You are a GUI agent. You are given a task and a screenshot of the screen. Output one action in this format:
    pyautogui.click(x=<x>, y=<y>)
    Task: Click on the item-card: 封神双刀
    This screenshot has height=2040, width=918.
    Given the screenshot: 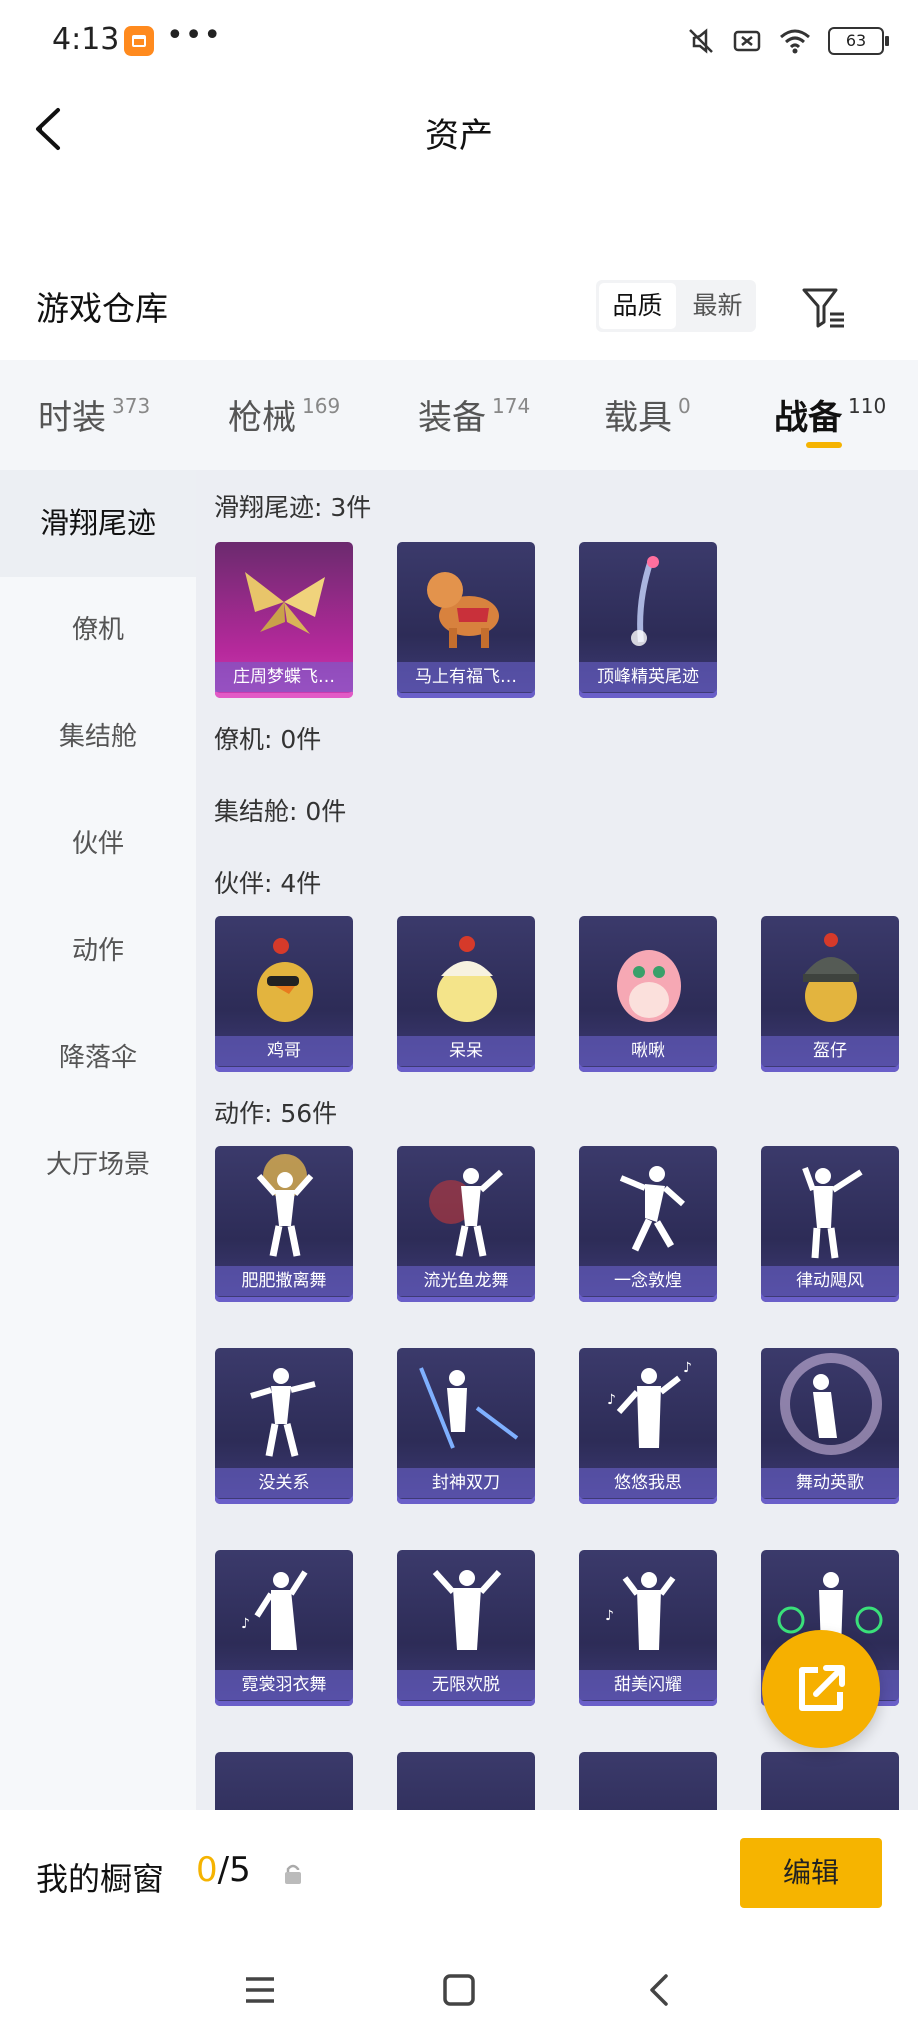 What is the action you would take?
    pyautogui.click(x=466, y=1426)
    